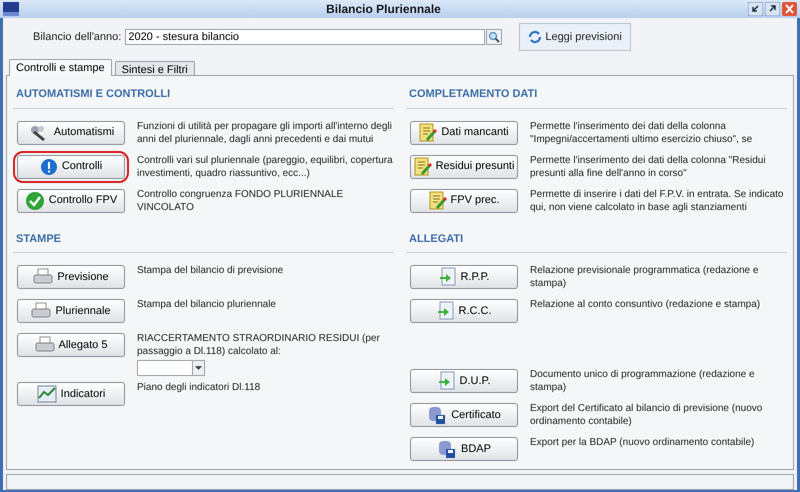 This screenshot has width=800, height=492. I want to click on action-button: Residui presunti, so click(464, 166).